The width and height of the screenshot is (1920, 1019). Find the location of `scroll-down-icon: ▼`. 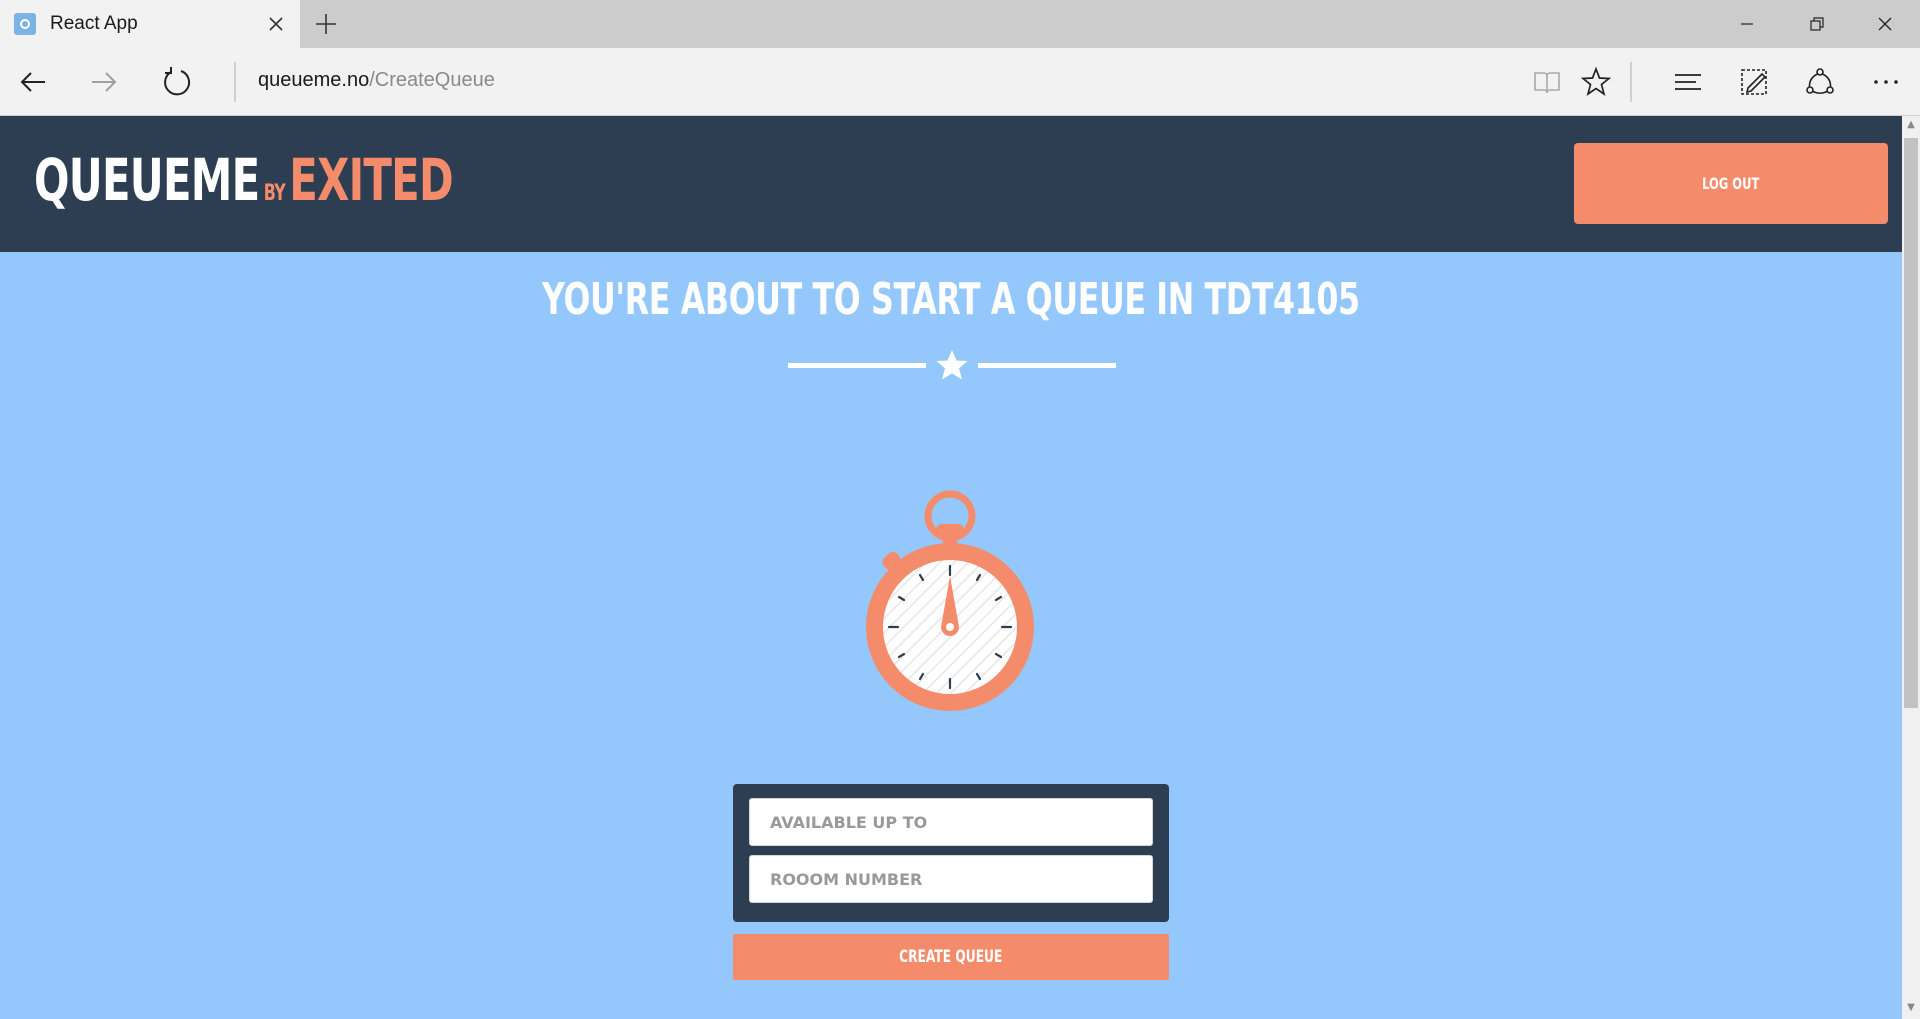

scroll-down-icon: ▼ is located at coordinates (1911, 1008).